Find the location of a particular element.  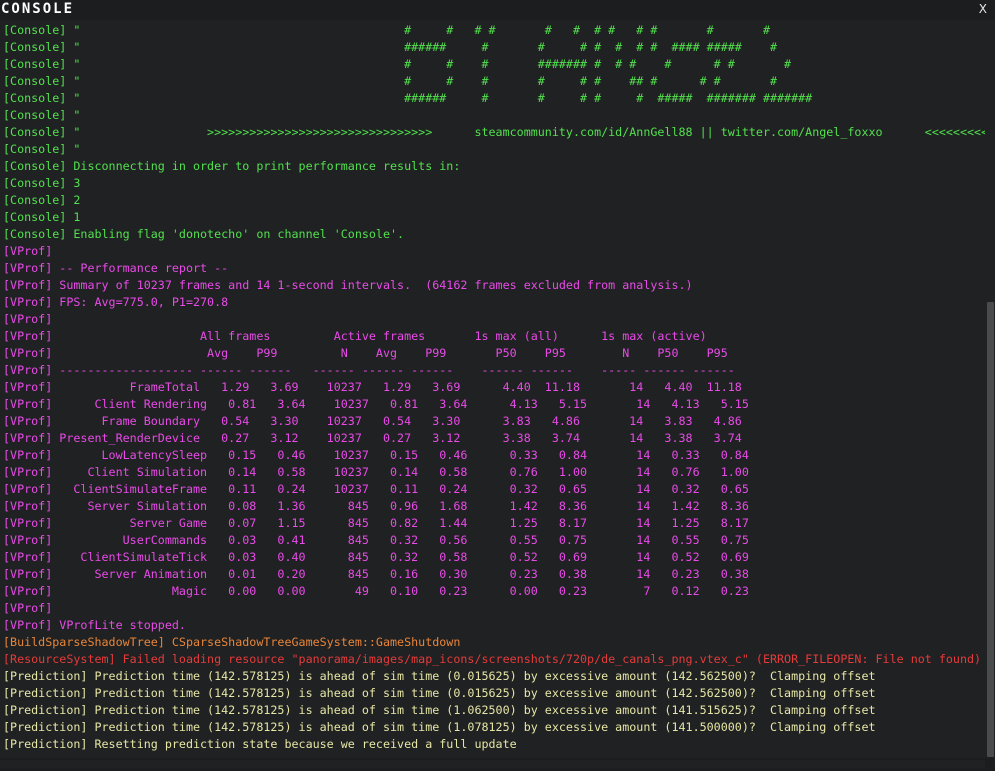

log-line: [Console] 3 is located at coordinates (42, 183).